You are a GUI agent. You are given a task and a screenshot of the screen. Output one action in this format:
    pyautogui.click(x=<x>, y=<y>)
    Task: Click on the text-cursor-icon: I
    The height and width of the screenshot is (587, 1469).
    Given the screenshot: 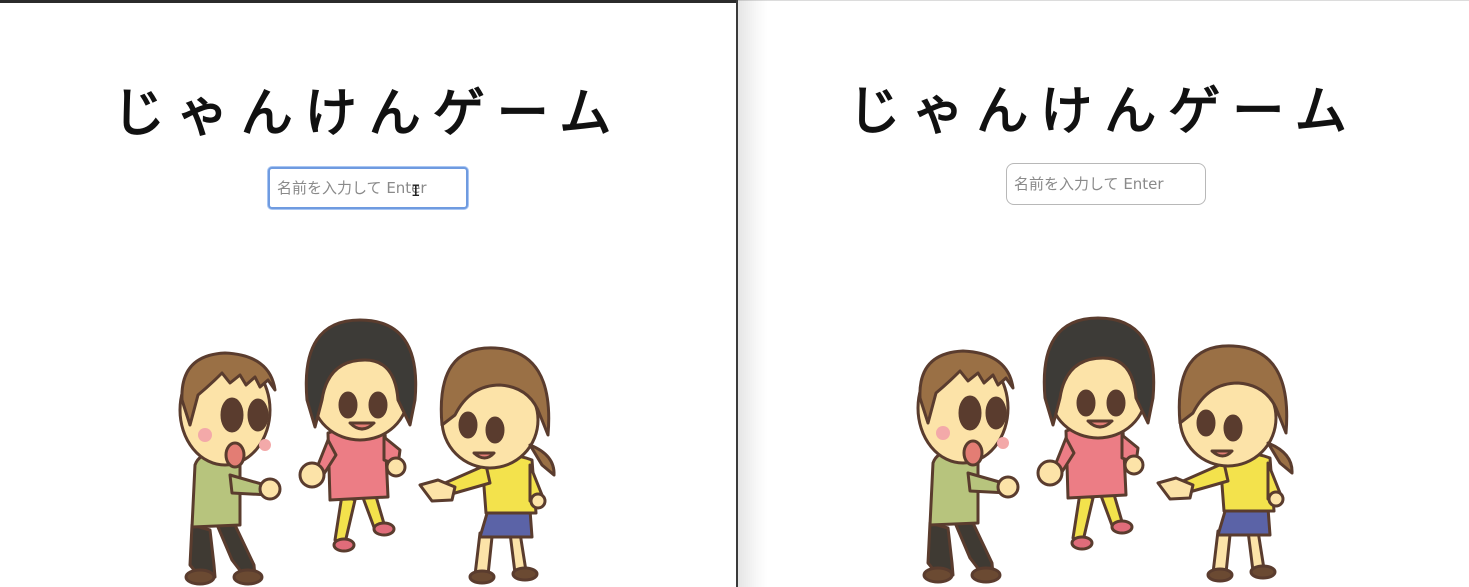 What is the action you would take?
    pyautogui.click(x=416, y=190)
    